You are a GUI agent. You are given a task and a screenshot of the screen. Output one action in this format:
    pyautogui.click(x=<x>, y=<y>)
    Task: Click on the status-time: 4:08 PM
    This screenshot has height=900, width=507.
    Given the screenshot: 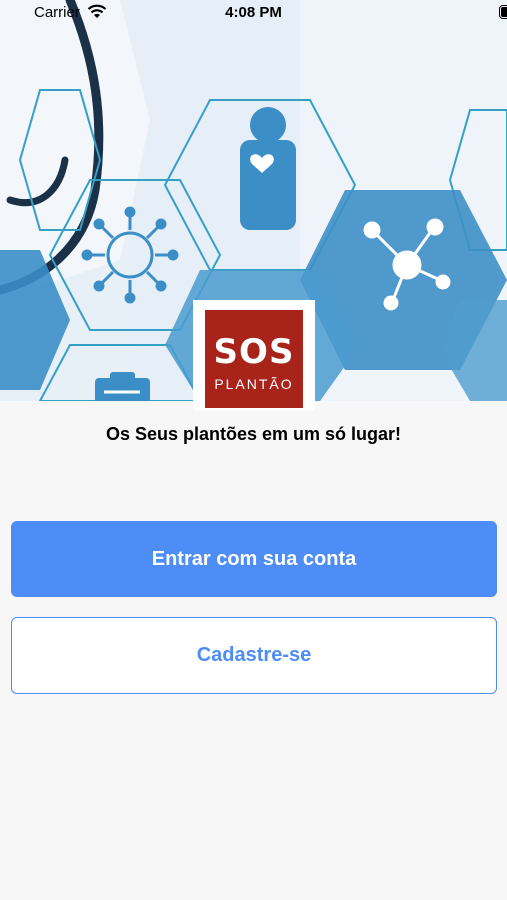 What is the action you would take?
    pyautogui.click(x=253, y=12)
    